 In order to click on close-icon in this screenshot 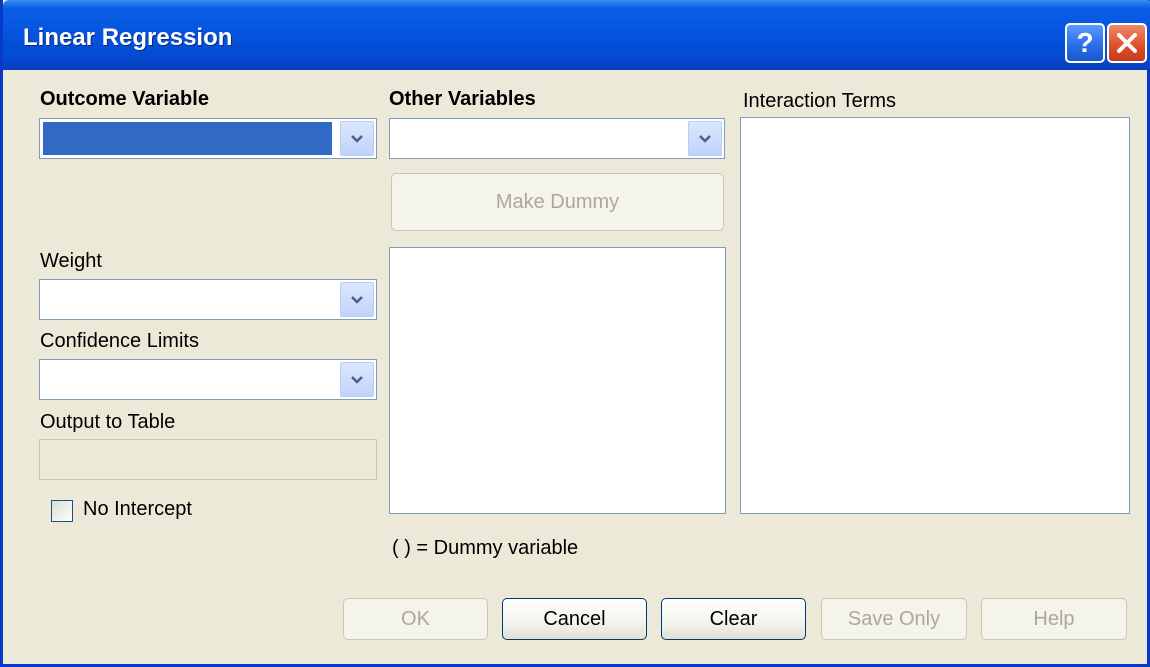, I will do `click(1127, 43)`.